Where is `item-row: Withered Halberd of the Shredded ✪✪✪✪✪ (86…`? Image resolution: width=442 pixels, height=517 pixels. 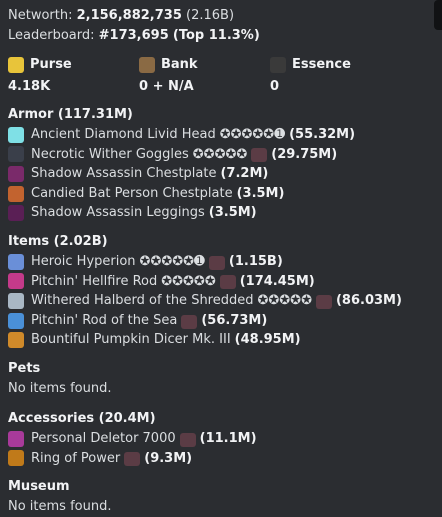 item-row: Withered Halberd of the Shredded ✪✪✪✪✪ (86… is located at coordinates (221, 301).